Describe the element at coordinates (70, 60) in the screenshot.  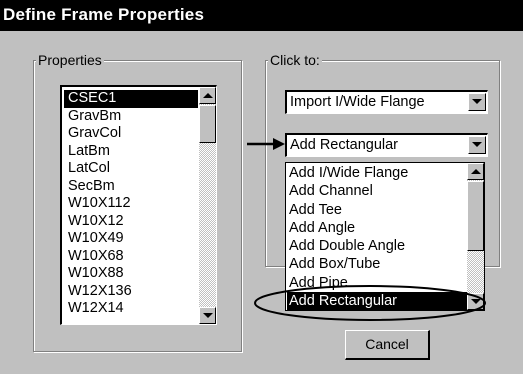
I see `properties-group-label: Properties` at that location.